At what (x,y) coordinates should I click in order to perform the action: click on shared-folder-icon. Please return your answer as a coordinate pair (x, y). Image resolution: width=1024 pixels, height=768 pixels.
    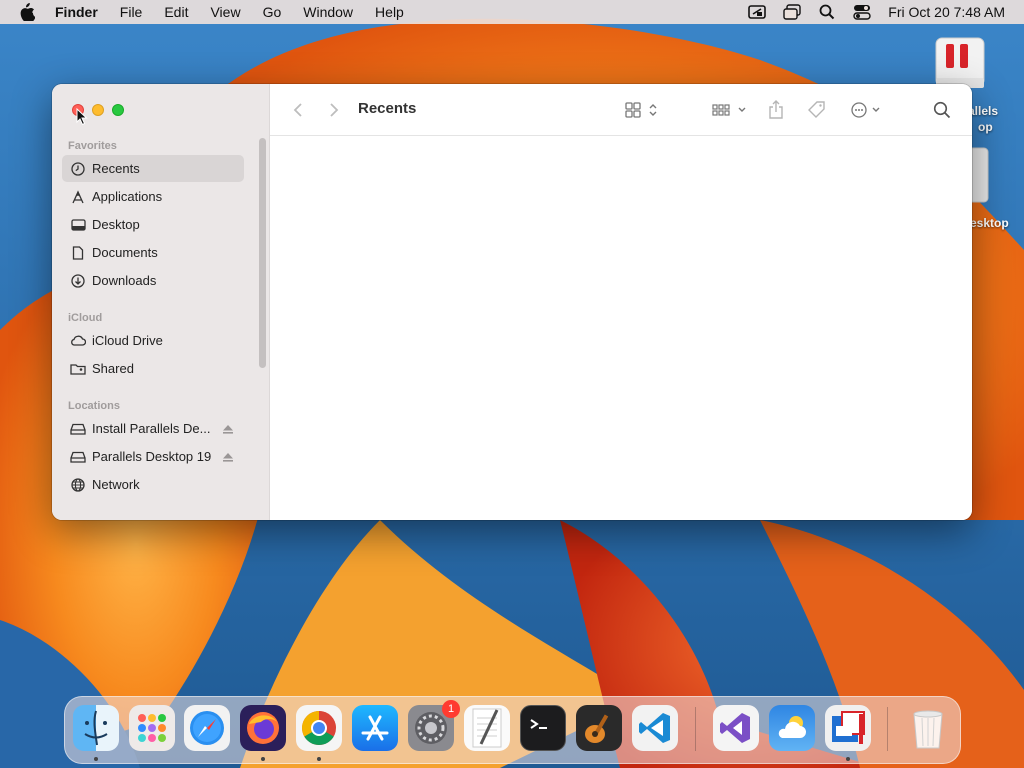
    Looking at the image, I should click on (78, 369).